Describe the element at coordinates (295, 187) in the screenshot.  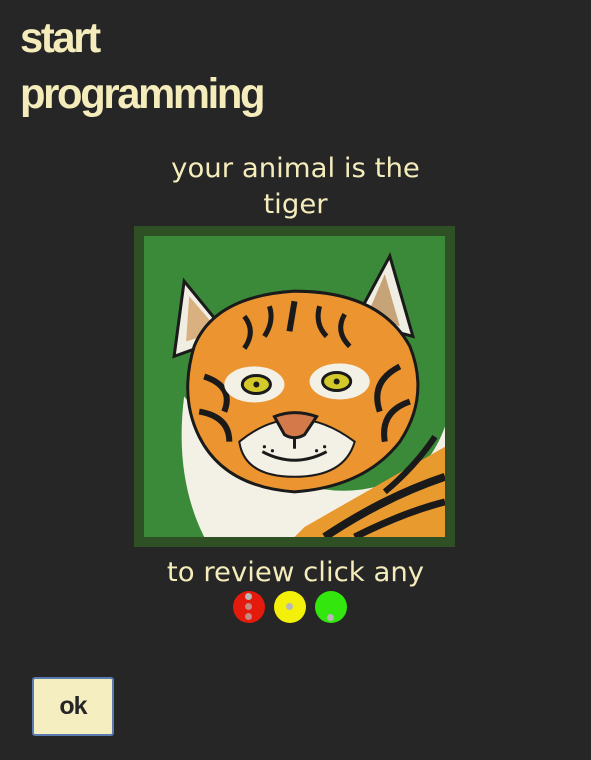
I see `animal-message: your animal is the tiger` at that location.